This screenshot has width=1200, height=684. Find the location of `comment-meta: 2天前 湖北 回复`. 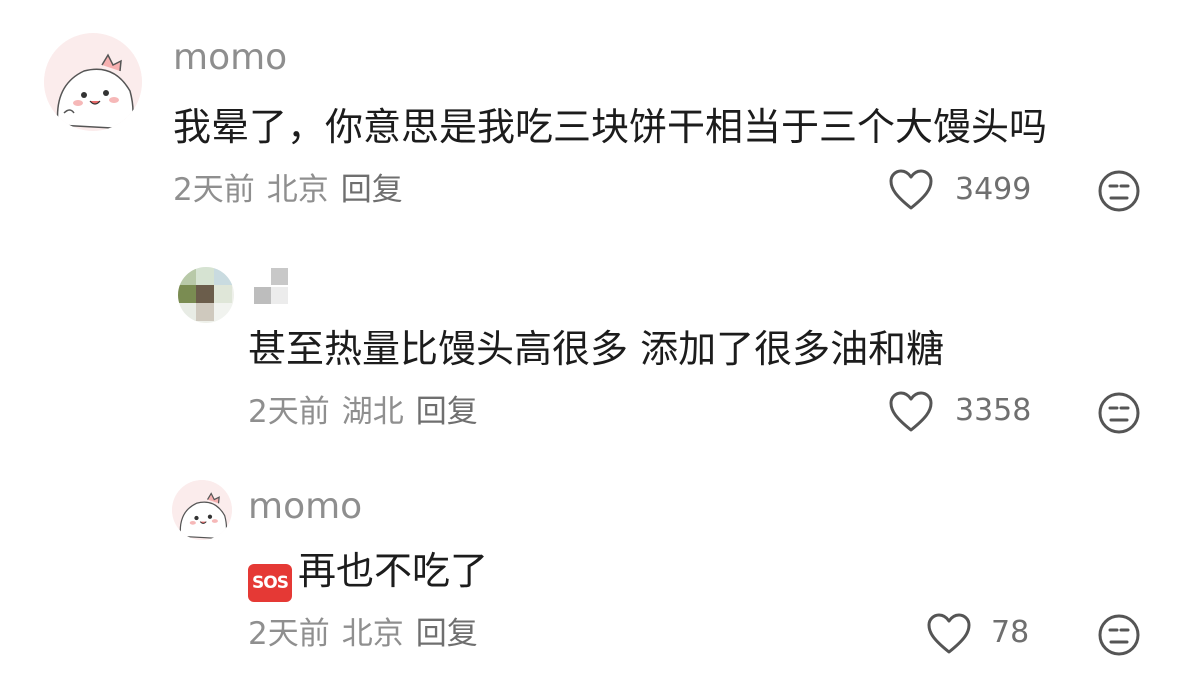

comment-meta: 2天前 湖北 回复 is located at coordinates (369, 412).